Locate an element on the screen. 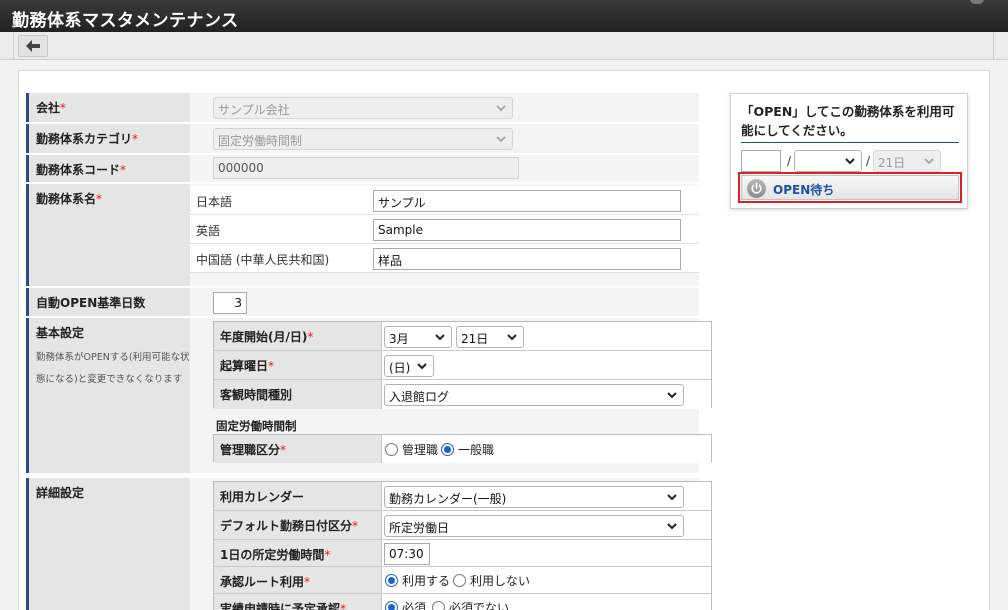 The width and height of the screenshot is (1008, 610). default-day-row: デフォルト勤務日付区分* 所定労働日 is located at coordinates (462, 525).